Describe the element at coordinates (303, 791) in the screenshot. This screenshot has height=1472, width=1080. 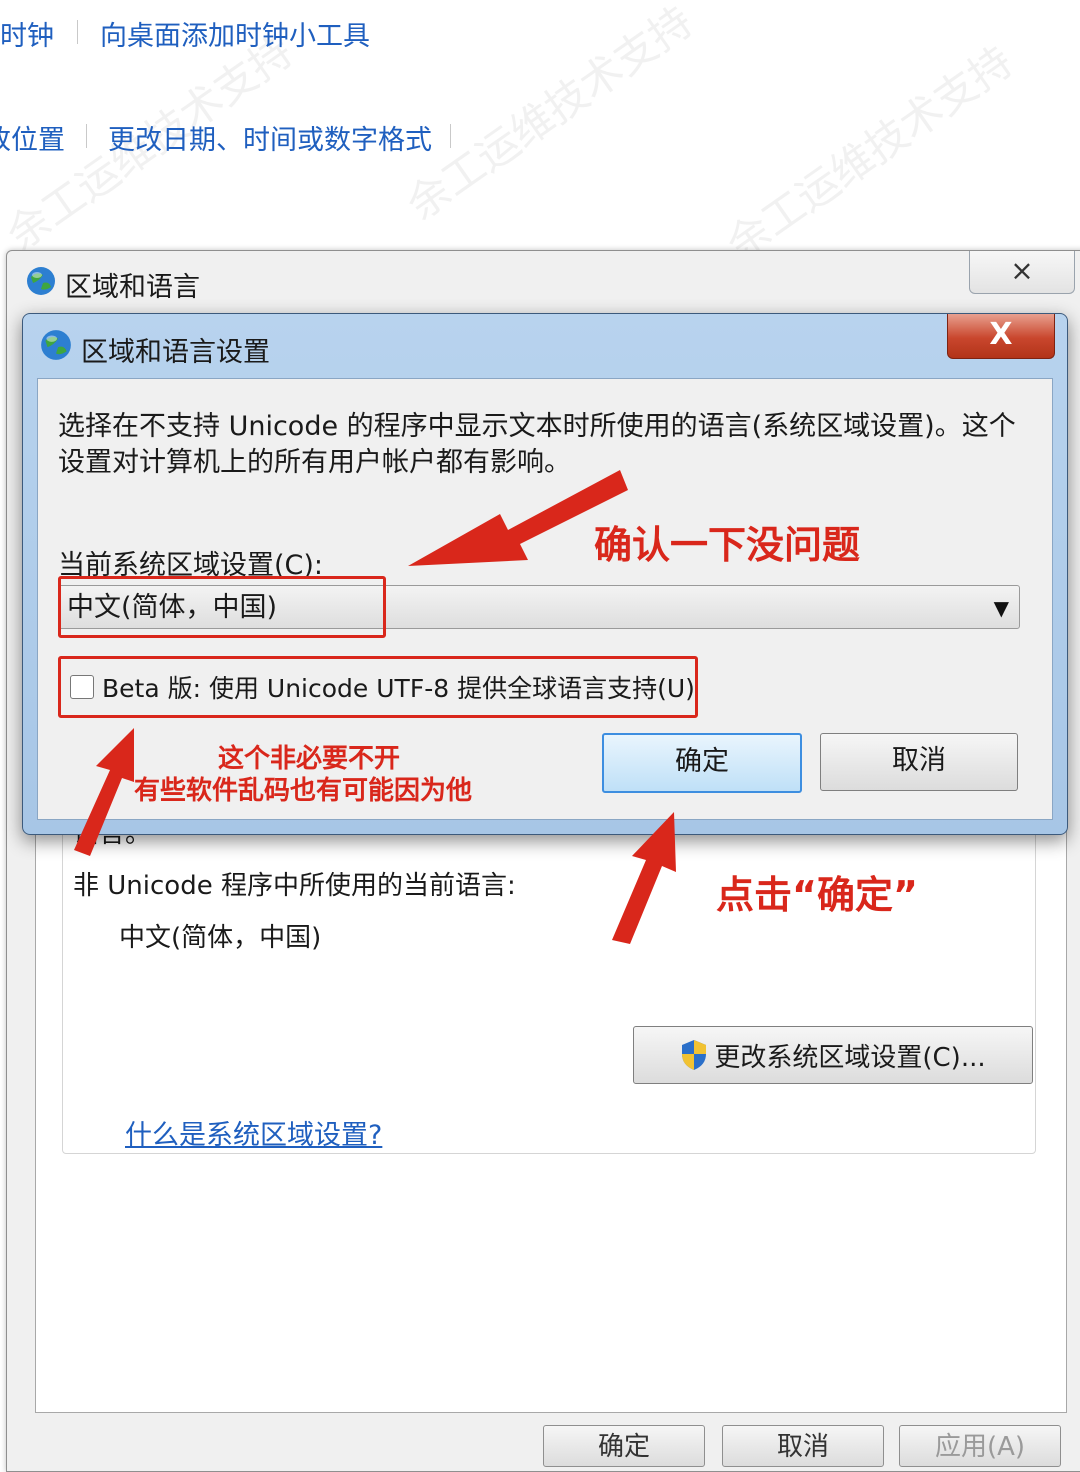
I see `beta-annotation-line2: 有些软件乱码也有可能因为他` at that location.